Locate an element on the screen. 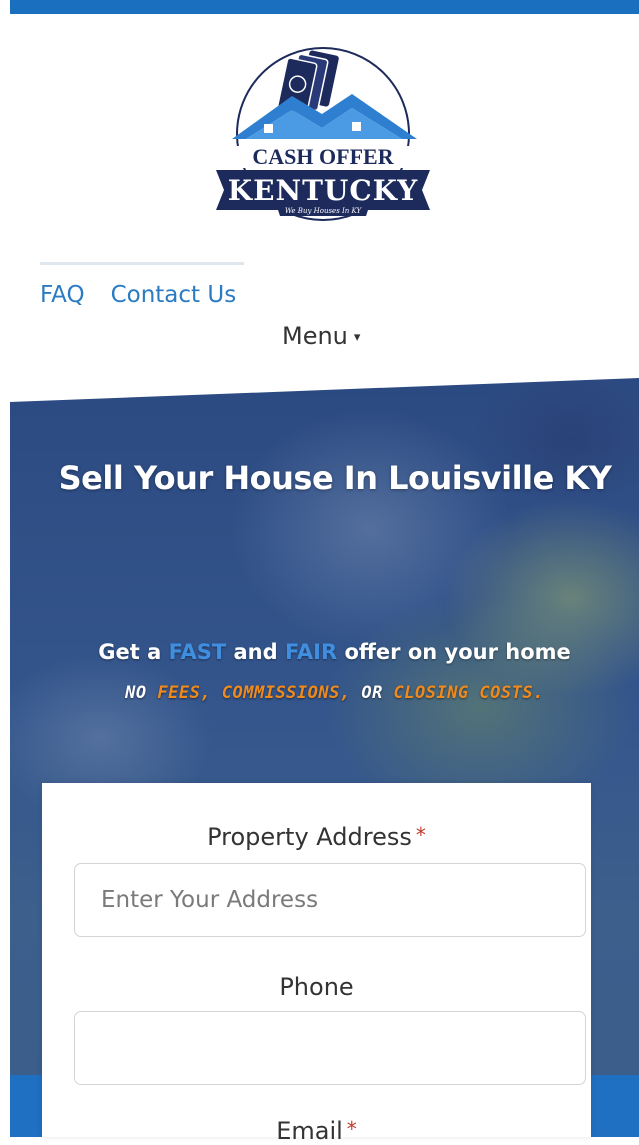 This screenshot has width=639, height=1145. nav-link-contact-us: Contact Us is located at coordinates (174, 297).